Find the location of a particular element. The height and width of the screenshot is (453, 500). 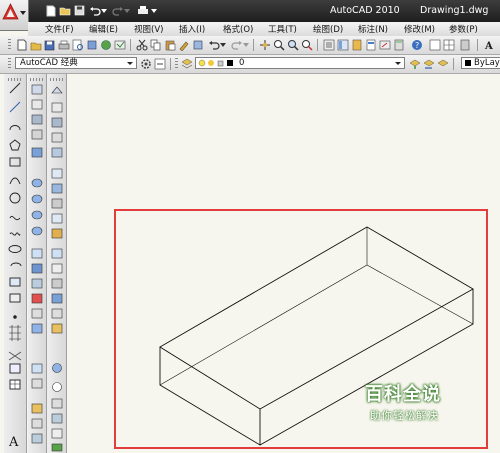

watermark: 百科全说 助你轻松解决 is located at coordinates (412, 404).